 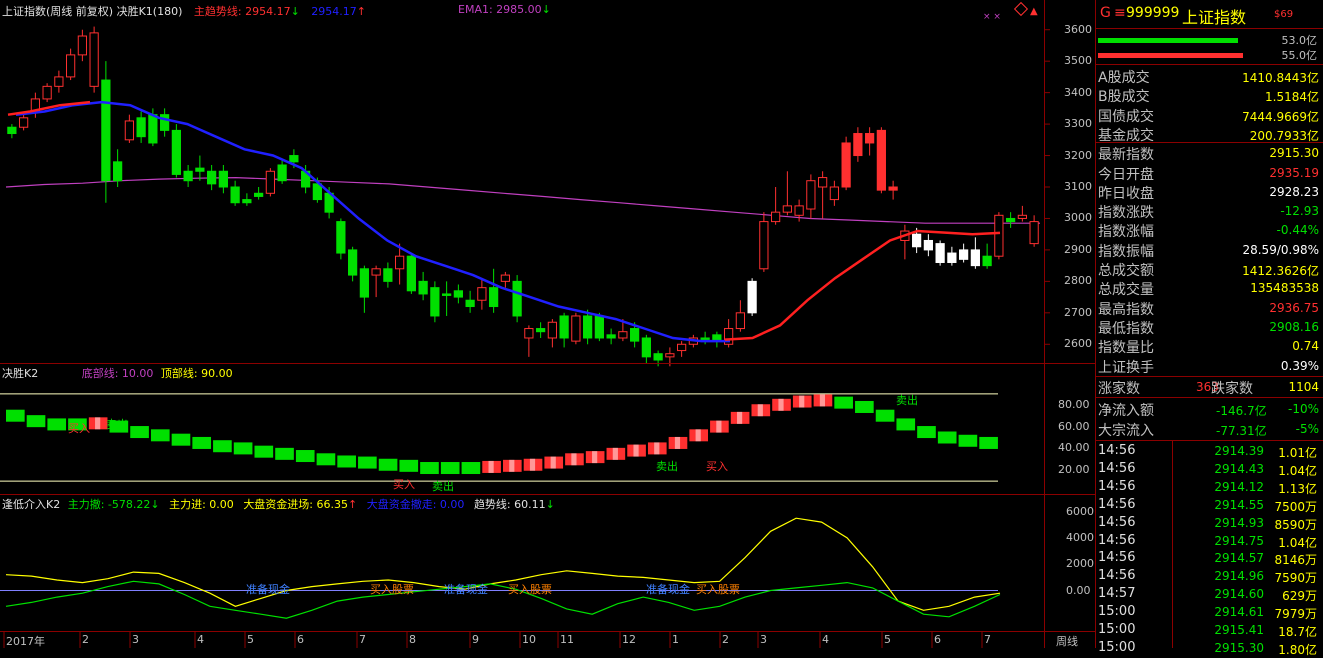 What do you see at coordinates (1126, 232) in the screenshot?
I see `stat-label: 指数涨幅` at bounding box center [1126, 232].